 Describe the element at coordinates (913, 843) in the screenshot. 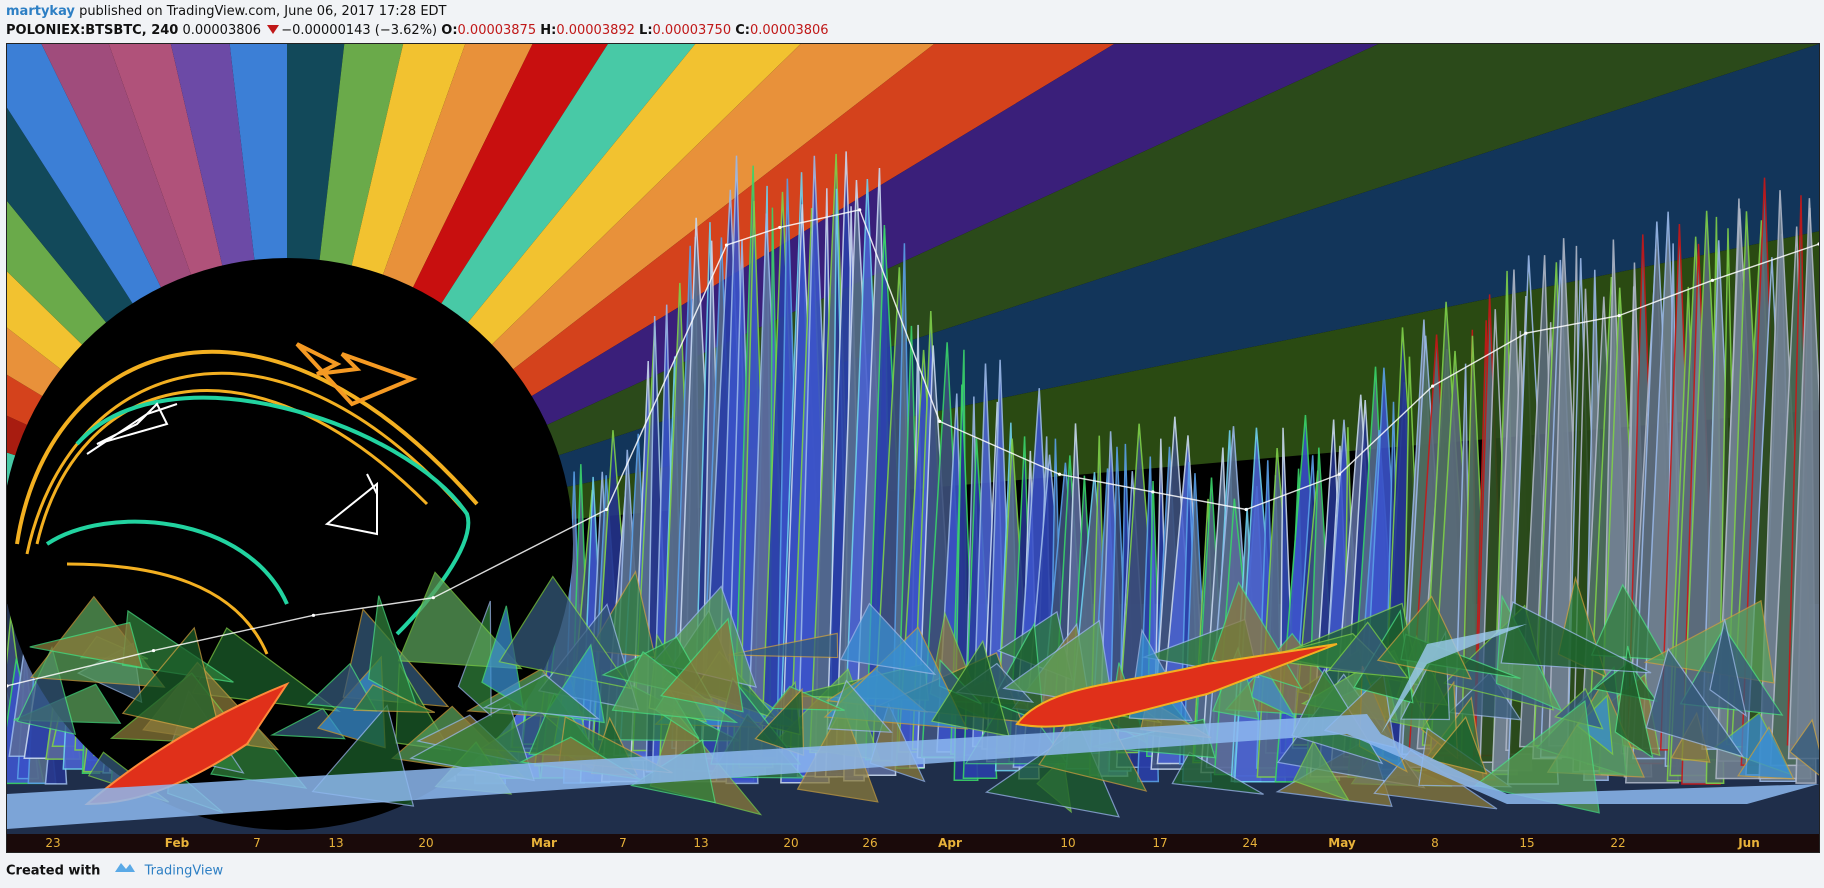

I see `x-axis-bar` at that location.